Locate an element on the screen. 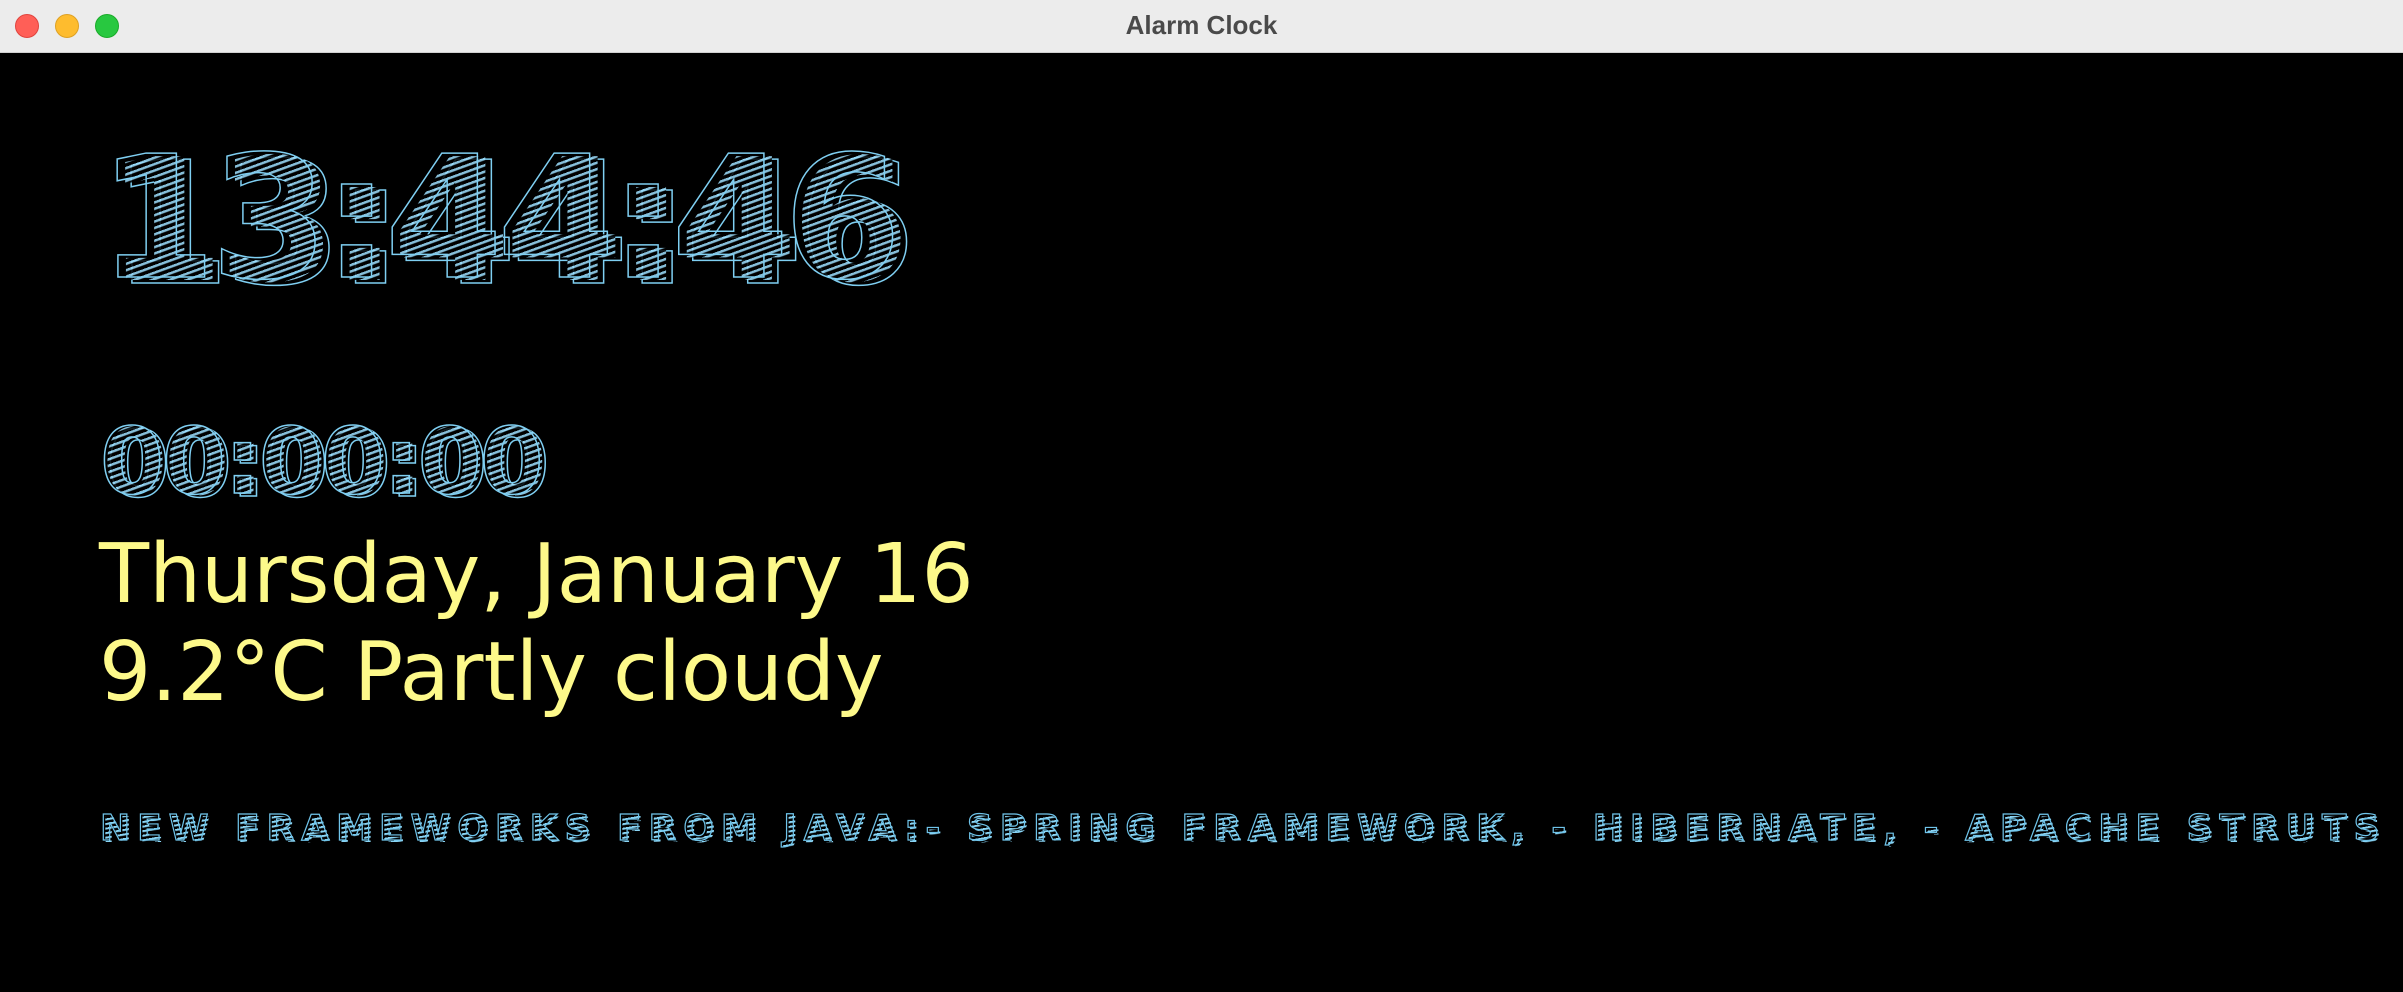 Image resolution: width=2403 pixels, height=992 pixels. title-bar: Alarm Clock is located at coordinates (1201, 26).